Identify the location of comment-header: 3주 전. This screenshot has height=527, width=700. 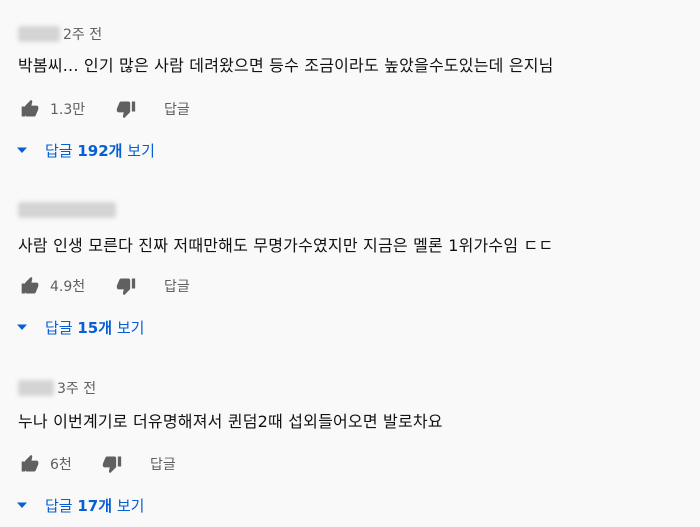
(57, 388).